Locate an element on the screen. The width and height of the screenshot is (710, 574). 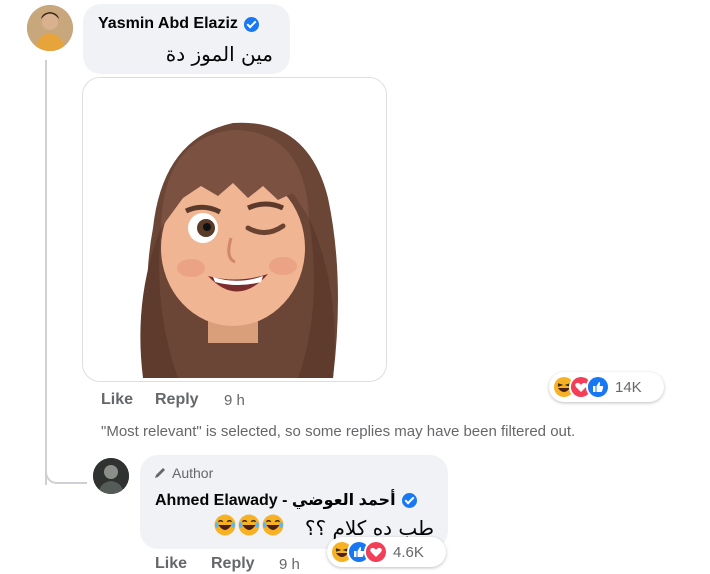
like-button: Like is located at coordinates (117, 400).